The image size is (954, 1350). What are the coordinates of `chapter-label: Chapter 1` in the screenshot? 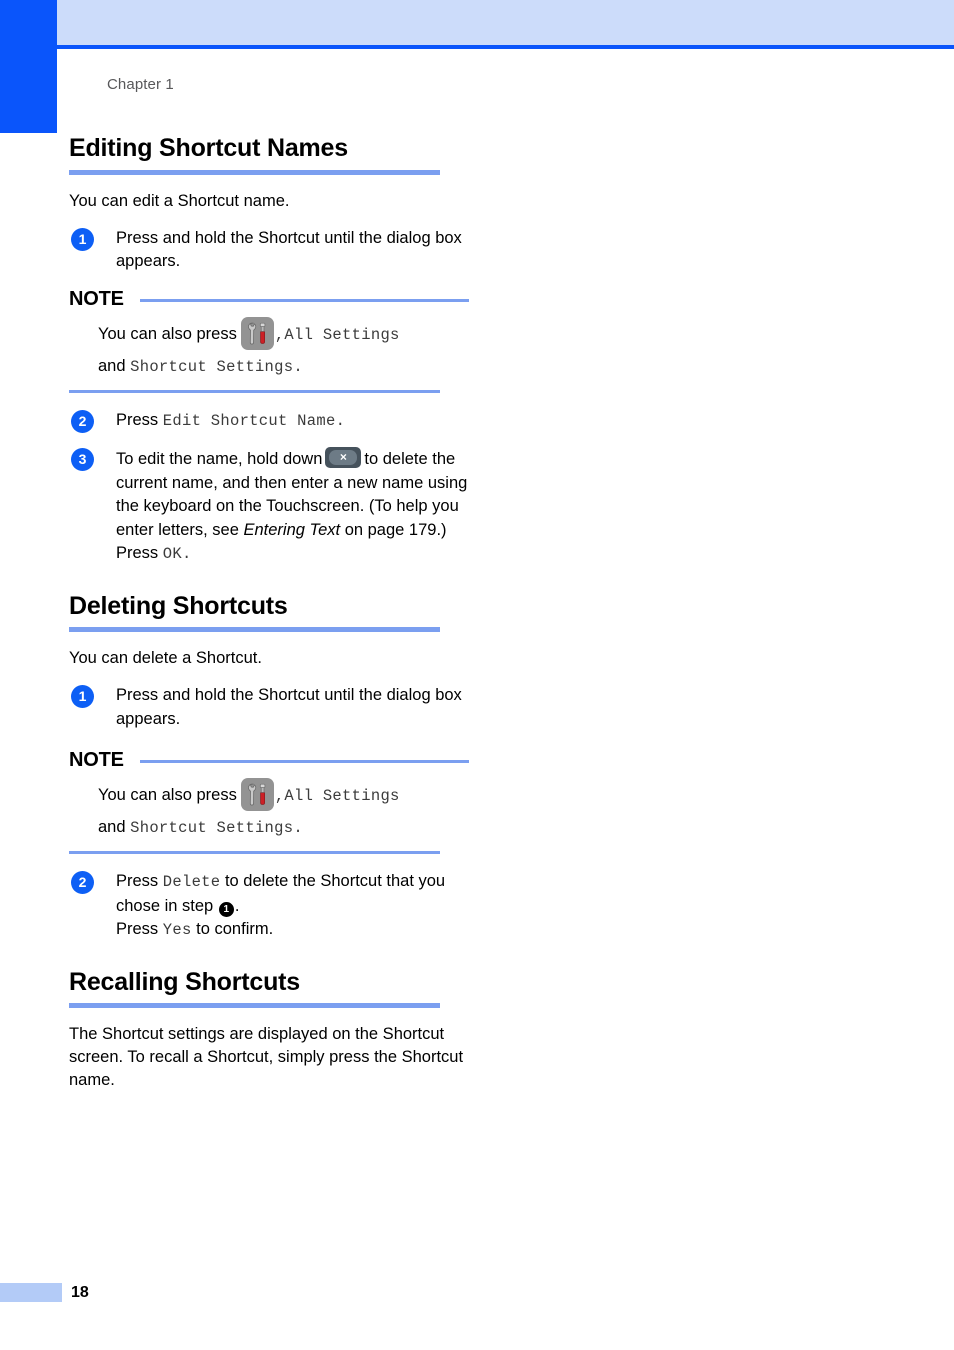 It's located at (140, 84).